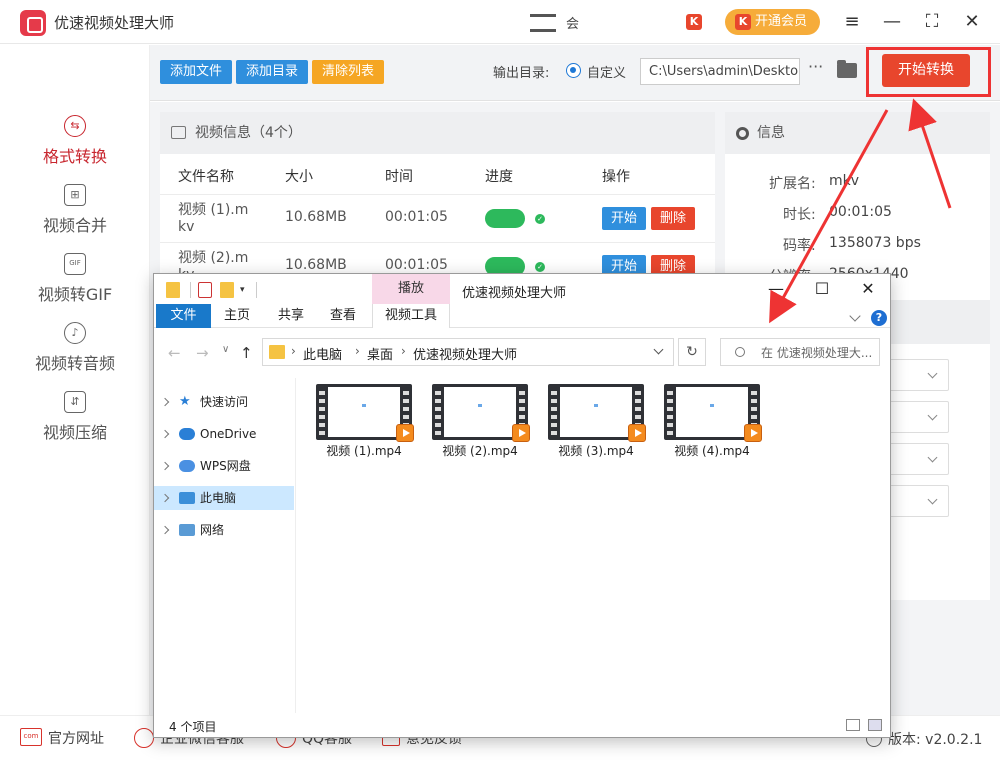 The height and width of the screenshot is (760, 1000). I want to click on breadcrumb-desktop: 桌面, so click(380, 353).